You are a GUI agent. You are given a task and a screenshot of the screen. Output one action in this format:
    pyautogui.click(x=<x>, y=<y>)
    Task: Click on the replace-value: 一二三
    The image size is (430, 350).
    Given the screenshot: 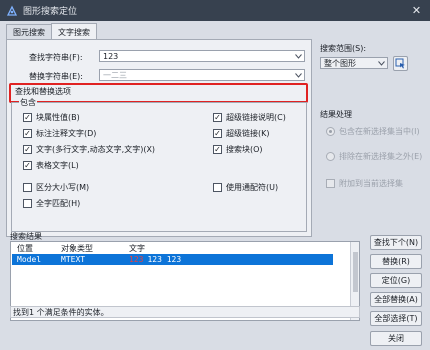 What is the action you would take?
    pyautogui.click(x=115, y=75)
    